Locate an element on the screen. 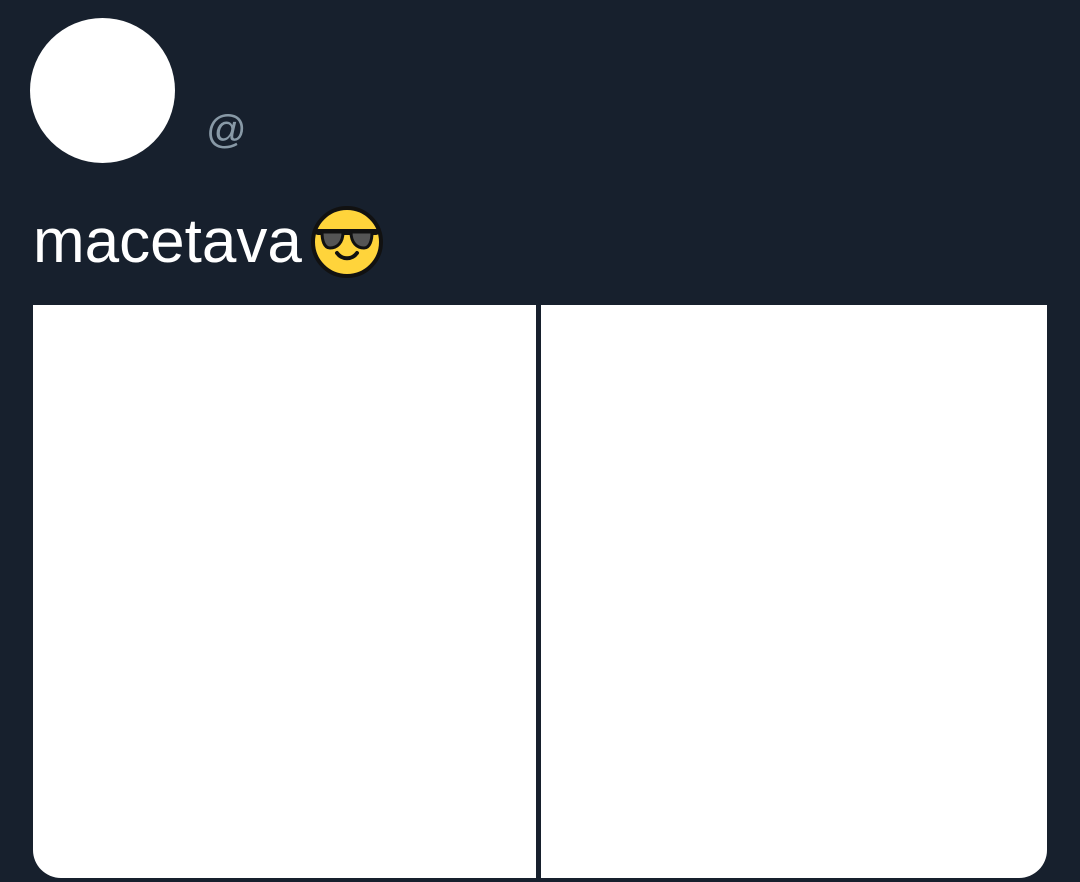 The image size is (1080, 882). tweet-text-label: macetava is located at coordinates (167, 241).